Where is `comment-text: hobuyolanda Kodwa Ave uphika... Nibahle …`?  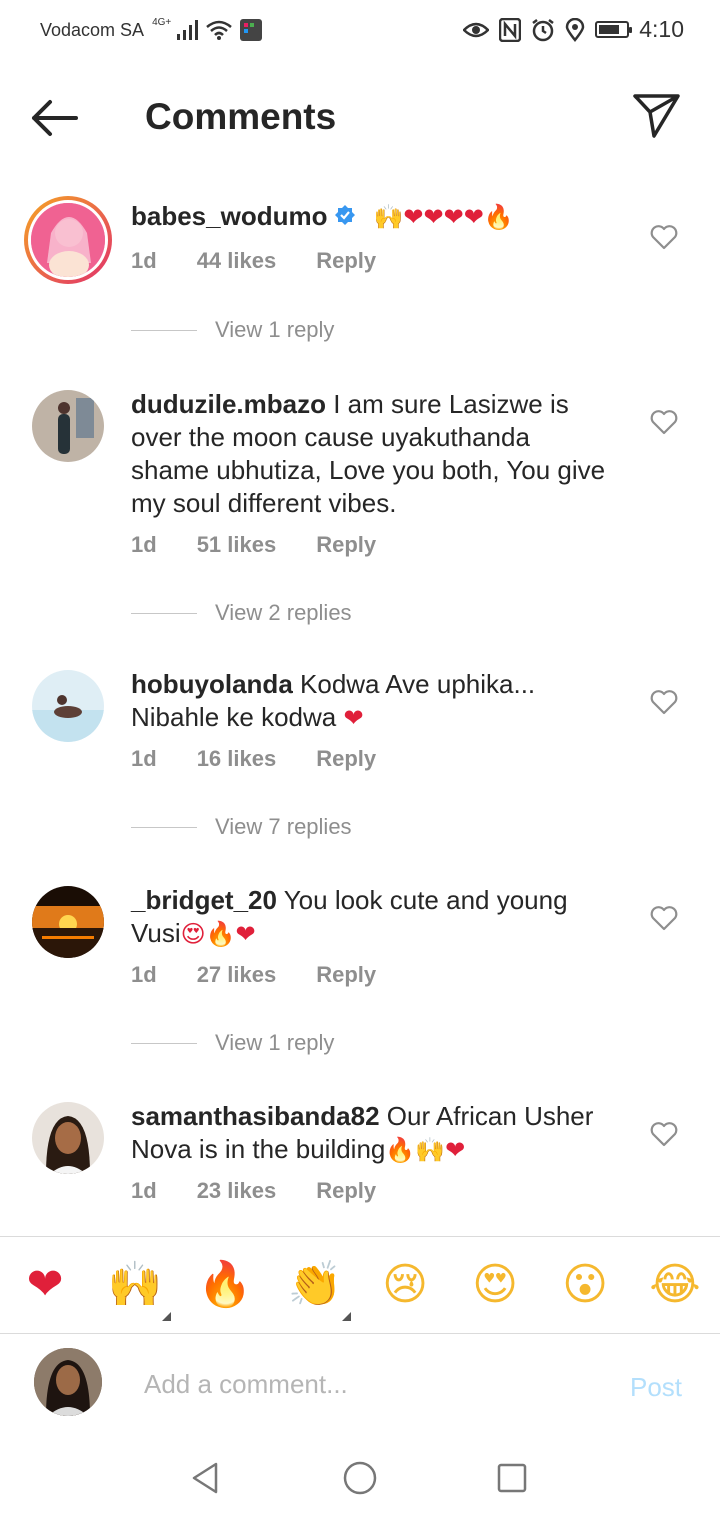 comment-text: hobuyolanda Kodwa Ave uphika... Nibahle … is located at coordinates (371, 701).